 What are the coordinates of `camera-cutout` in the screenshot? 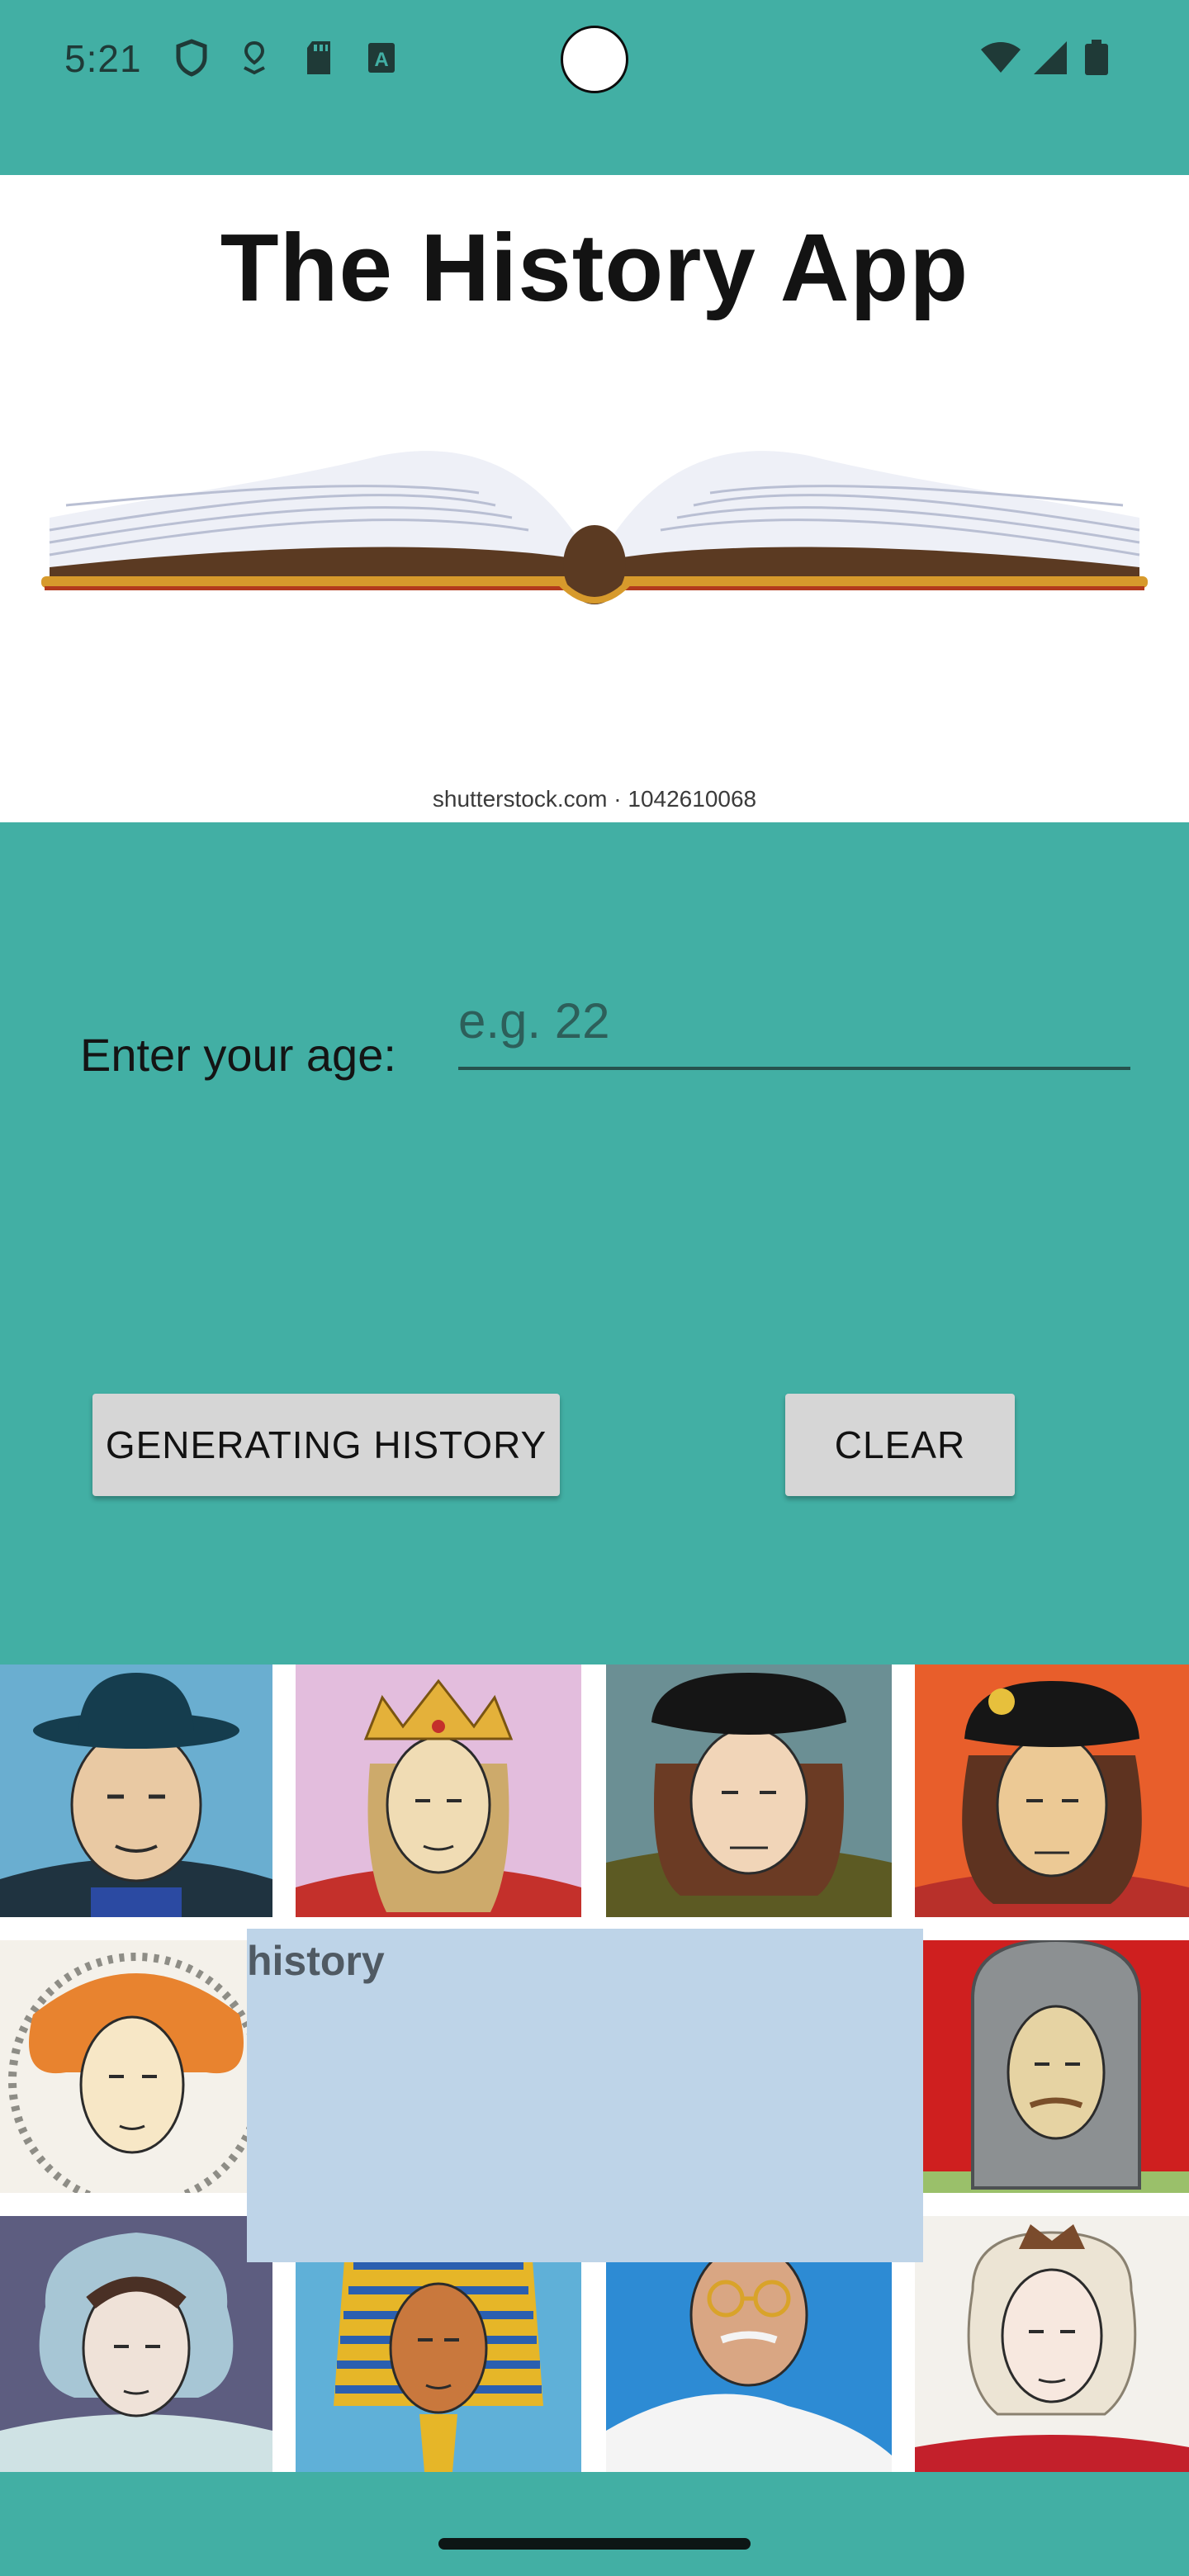 It's located at (594, 59).